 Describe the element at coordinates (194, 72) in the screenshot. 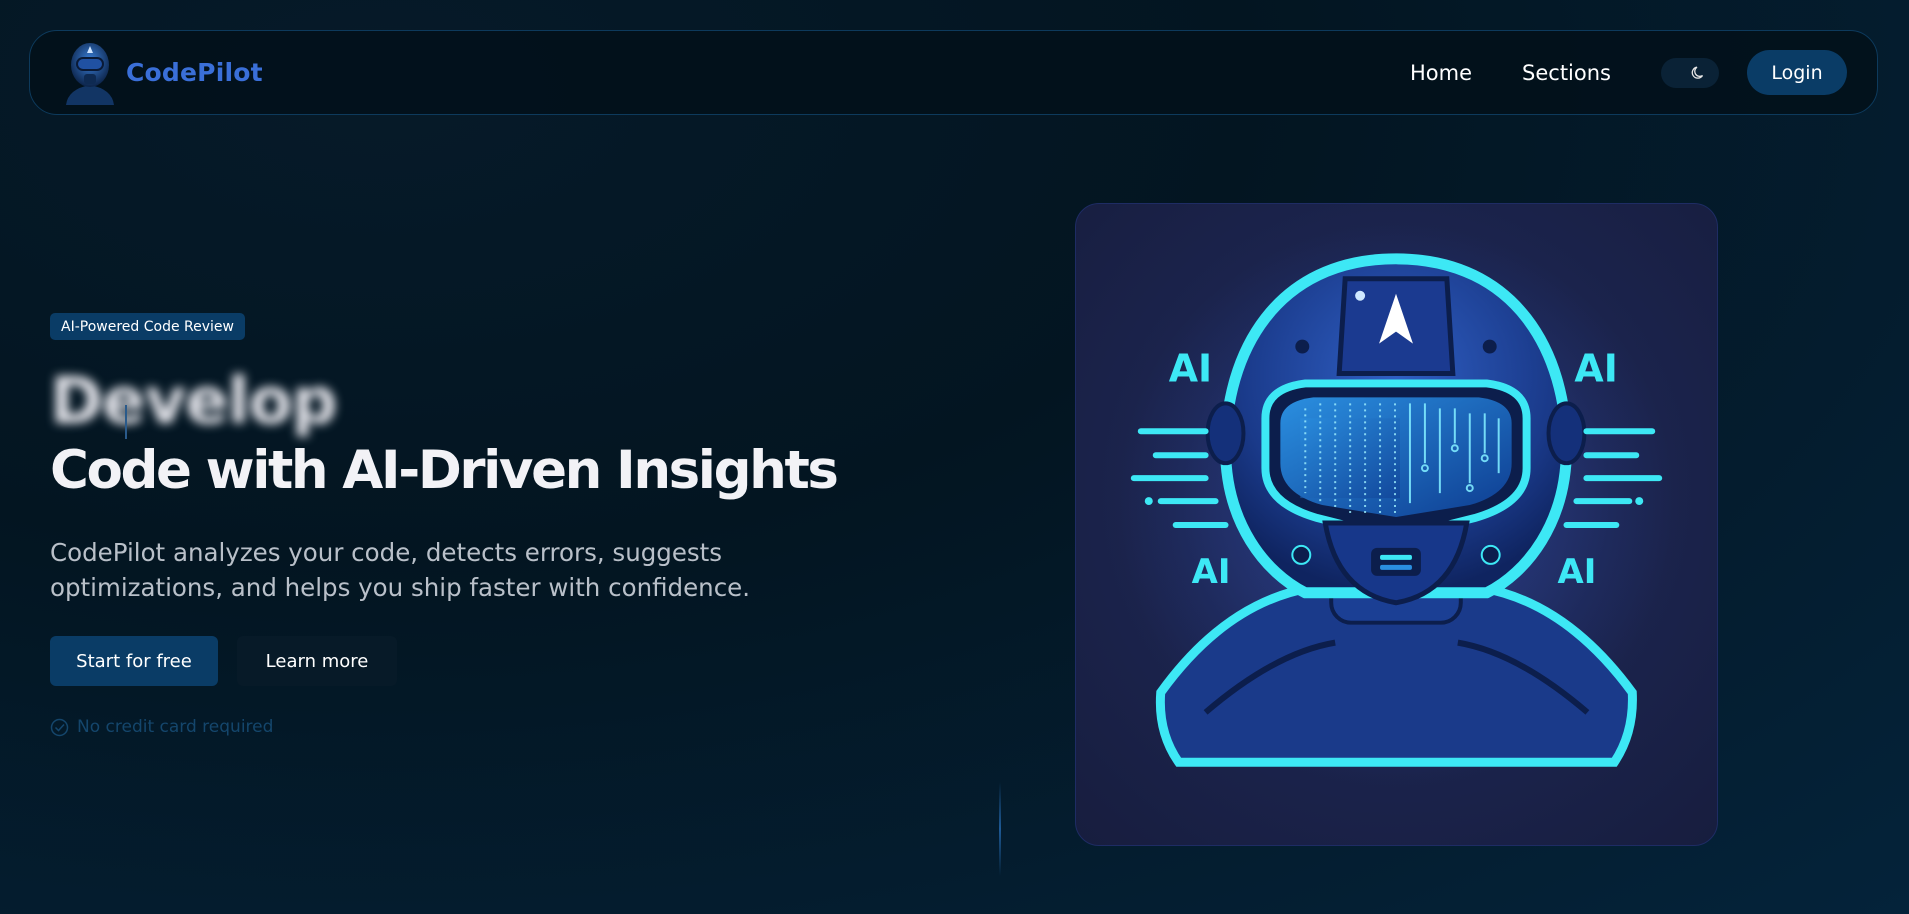

I see `brand-name: CodePilot` at that location.